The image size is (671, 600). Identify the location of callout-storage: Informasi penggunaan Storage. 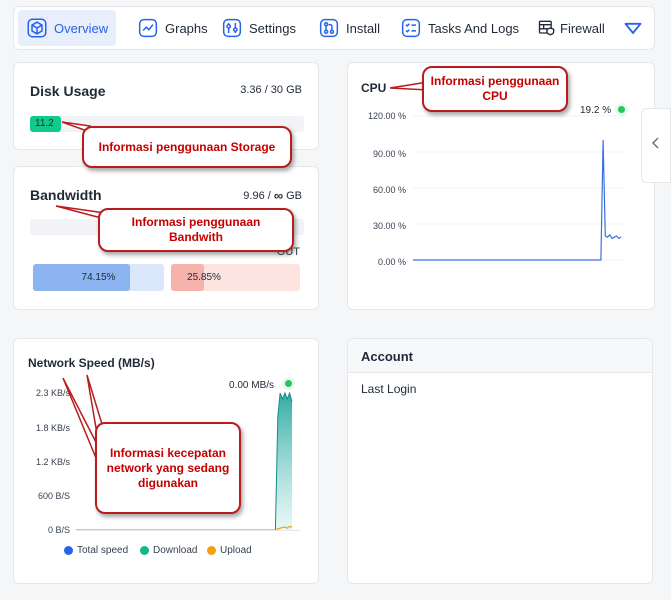
(187, 147).